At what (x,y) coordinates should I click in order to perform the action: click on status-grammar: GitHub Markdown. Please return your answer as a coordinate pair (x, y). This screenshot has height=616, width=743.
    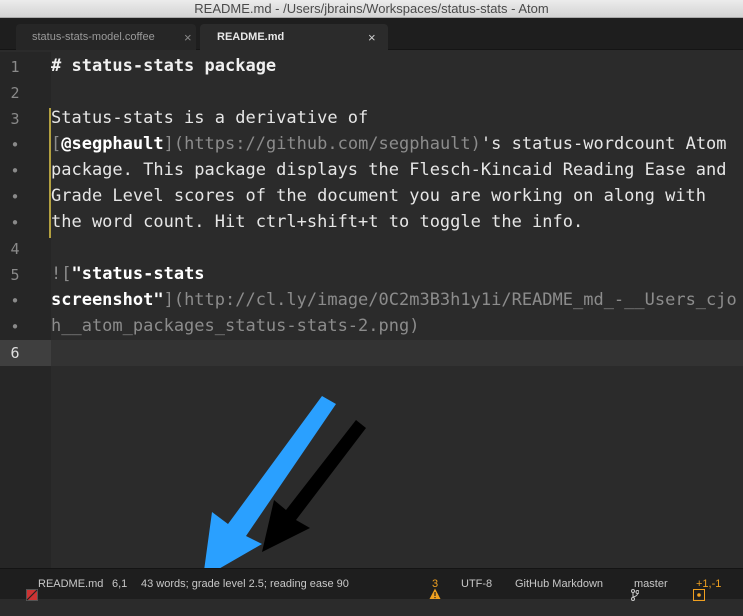
    Looking at the image, I should click on (559, 584).